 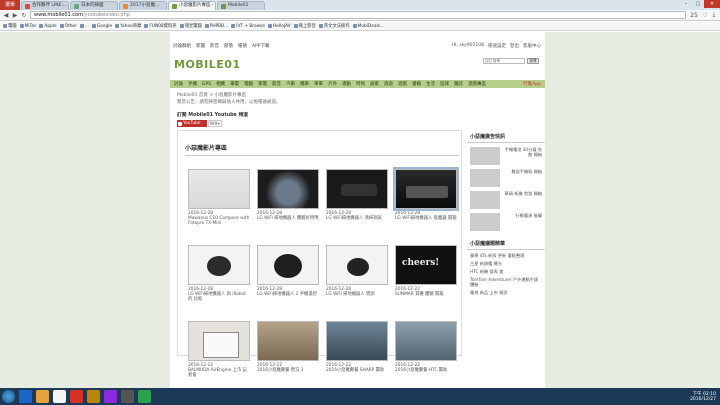 What do you see at coordinates (357, 294) in the screenshot?
I see `video-title: LG WiFi 掃地機器人 實測` at bounding box center [357, 294].